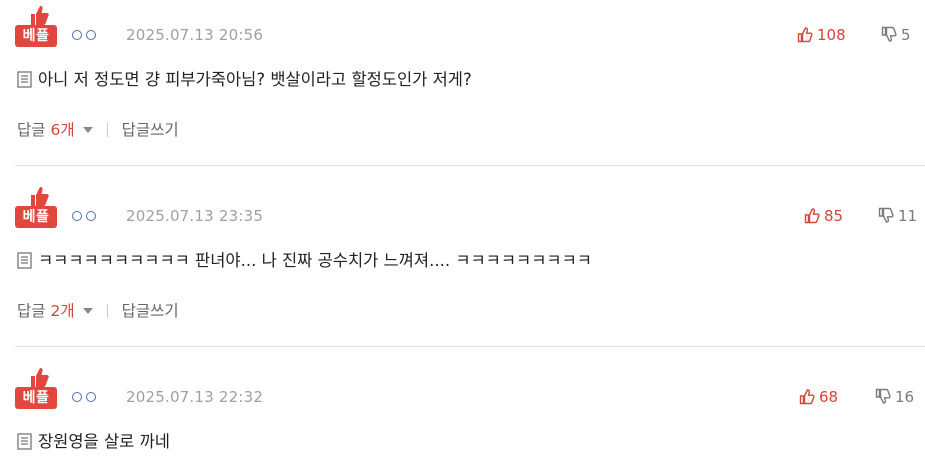 The height and width of the screenshot is (470, 925). Describe the element at coordinates (104, 441) in the screenshot. I see `comment-body: 장원영을 살로 까네` at that location.